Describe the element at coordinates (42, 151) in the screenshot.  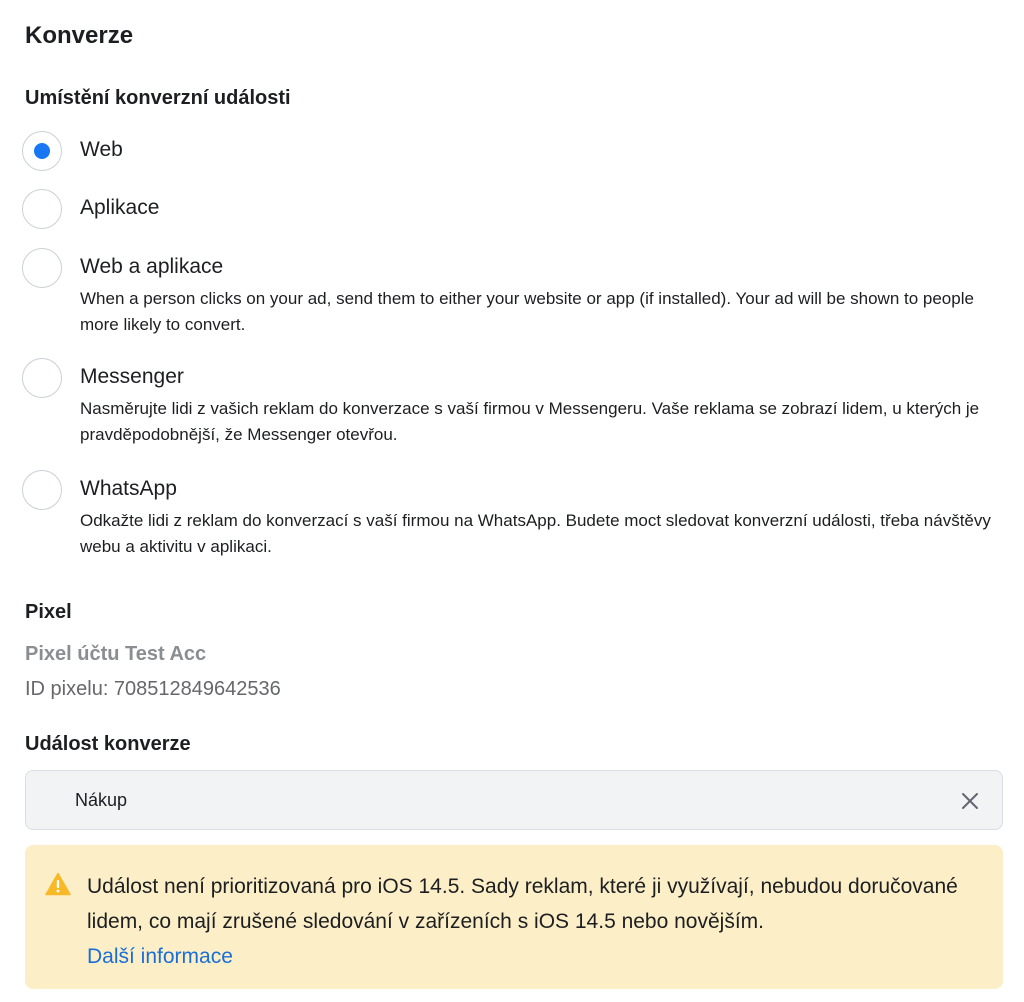
I see `radio-button-web` at that location.